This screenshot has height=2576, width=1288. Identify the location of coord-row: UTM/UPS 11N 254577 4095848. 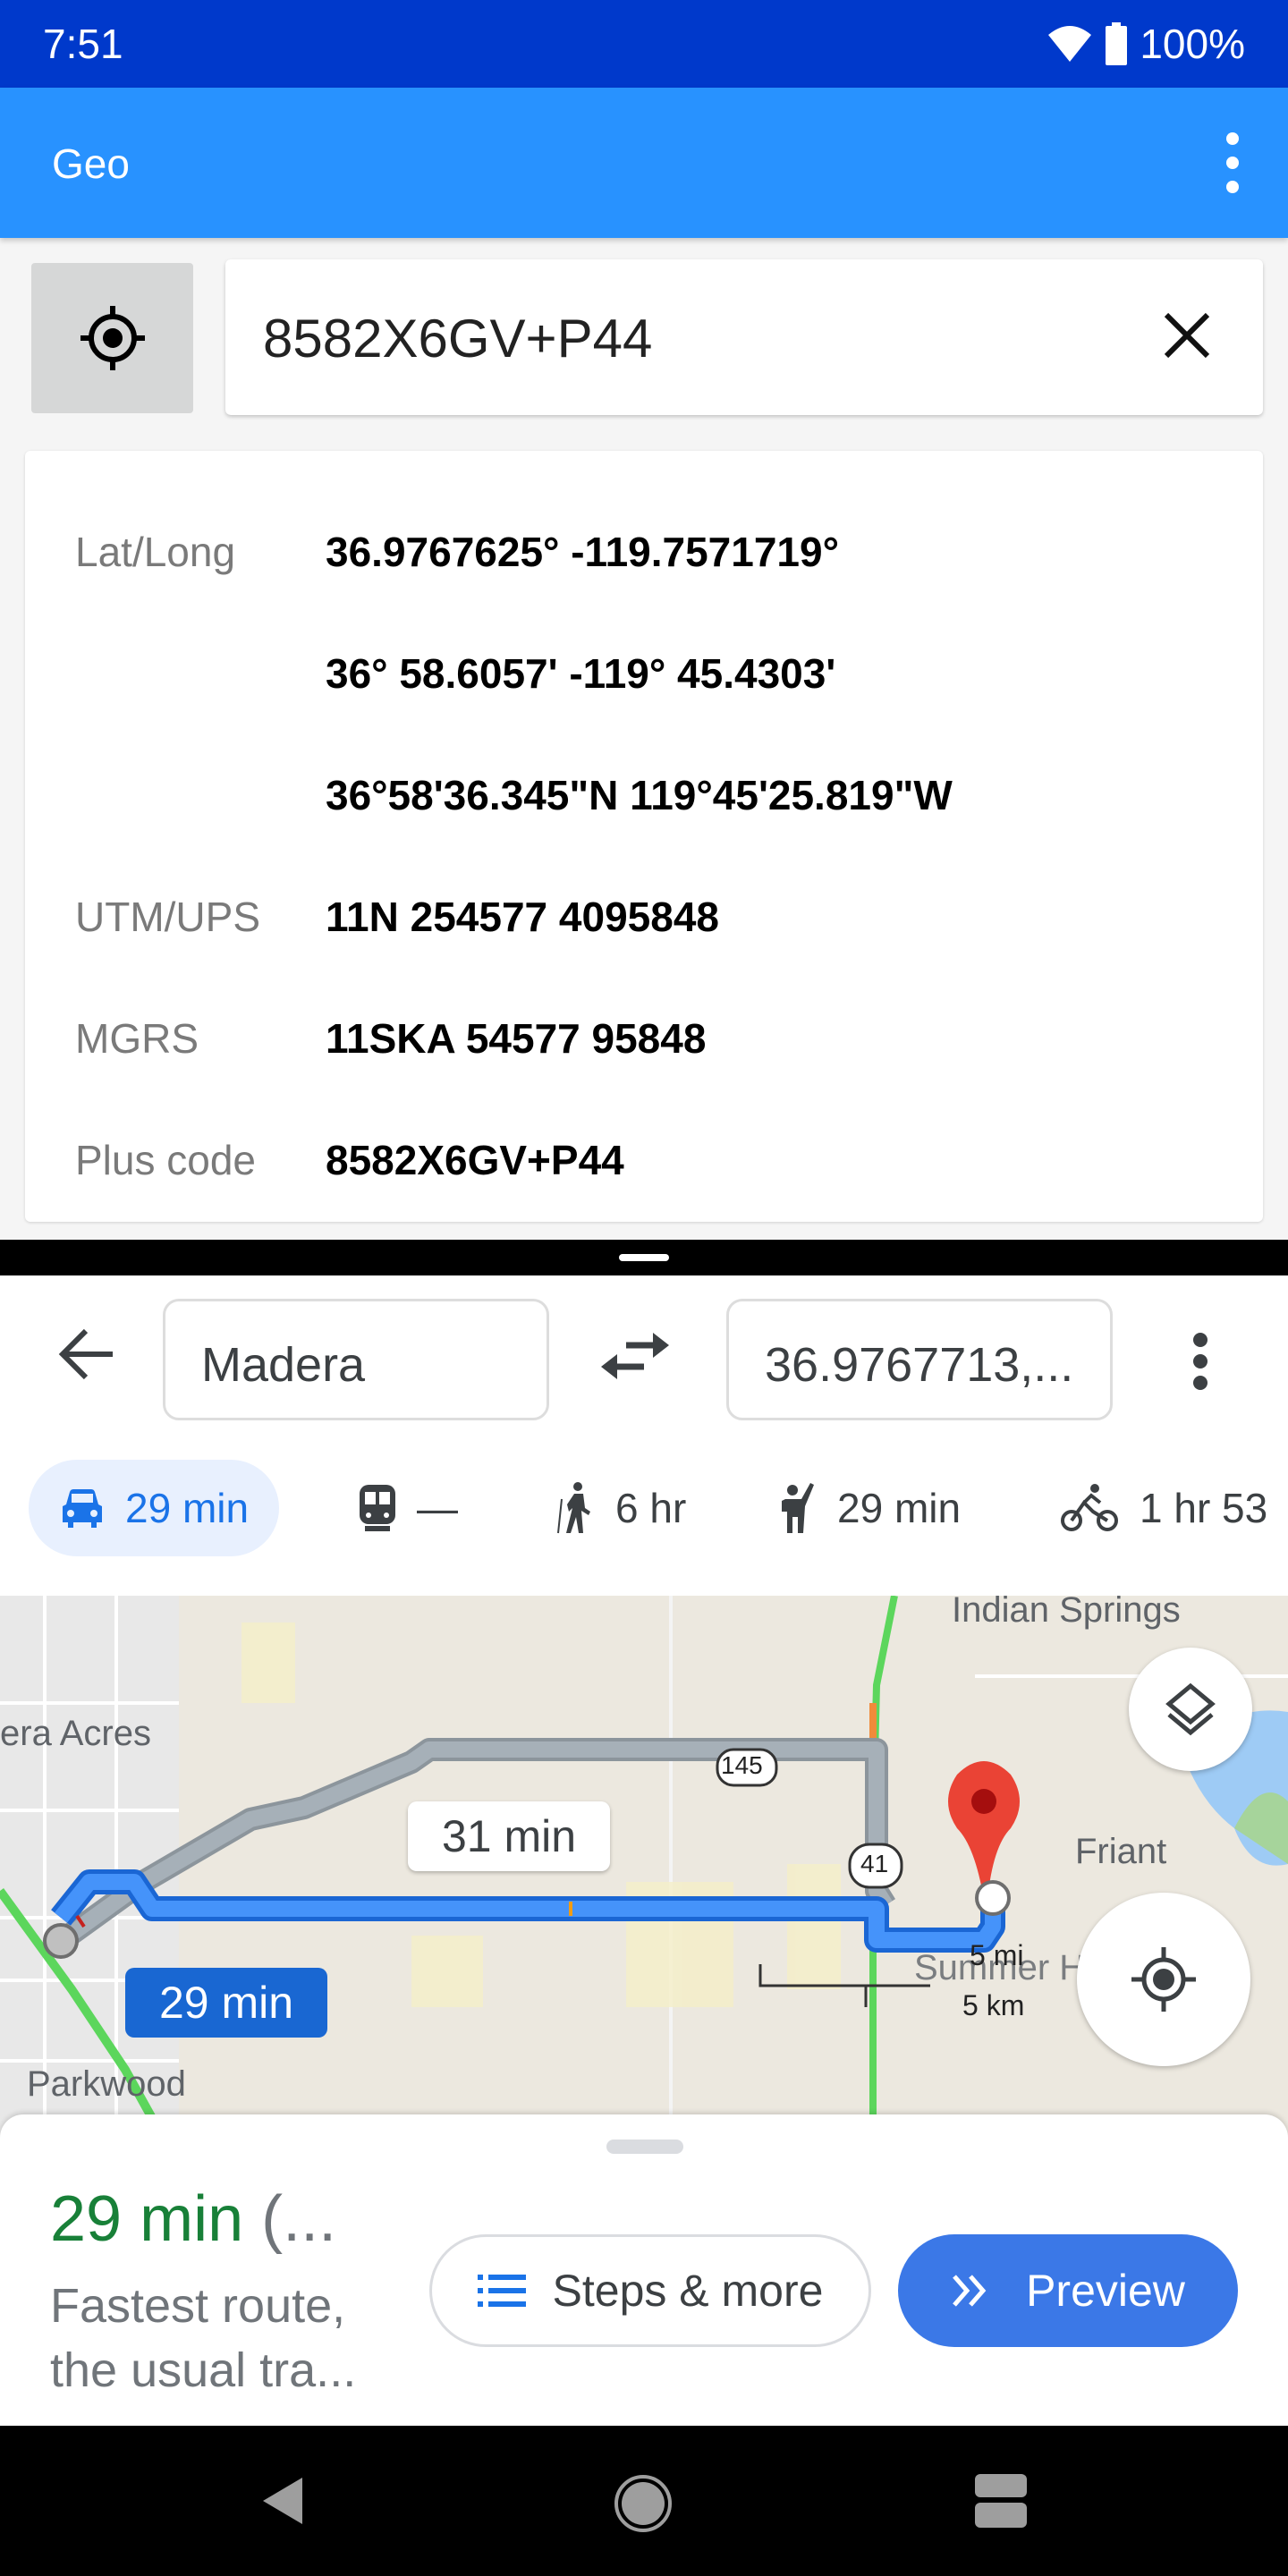
(644, 919).